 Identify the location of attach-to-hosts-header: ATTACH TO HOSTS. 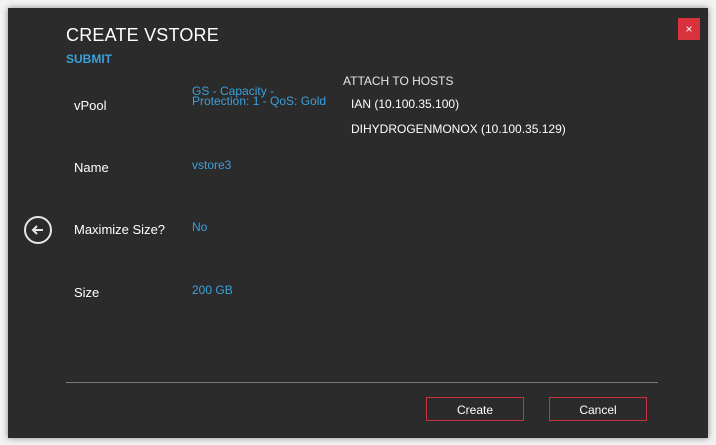
(398, 81).